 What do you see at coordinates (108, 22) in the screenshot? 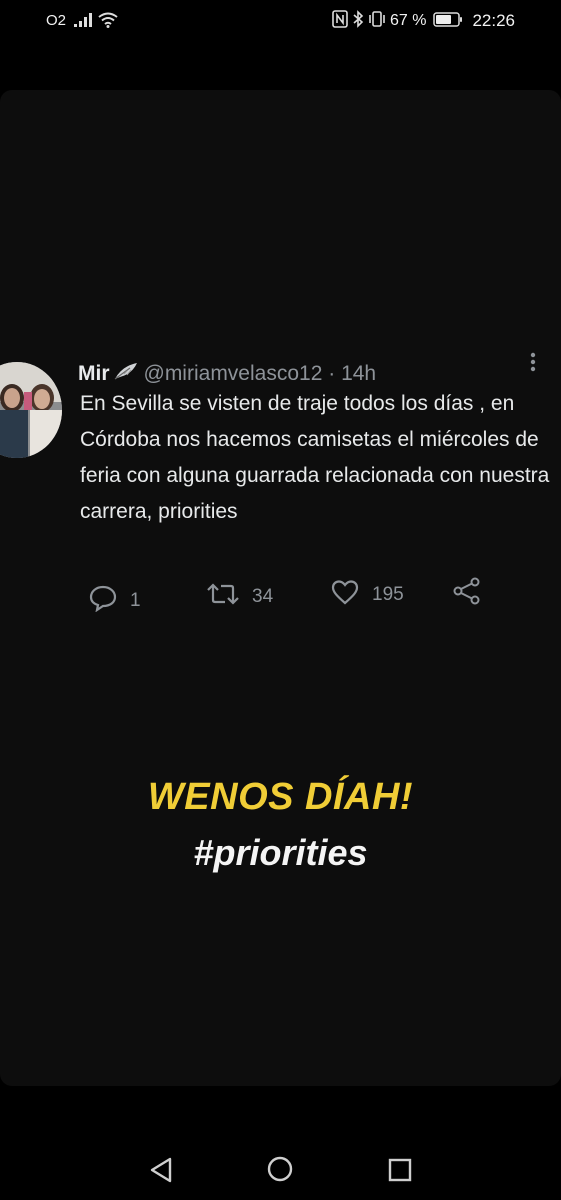
I see `wifi-icon` at bounding box center [108, 22].